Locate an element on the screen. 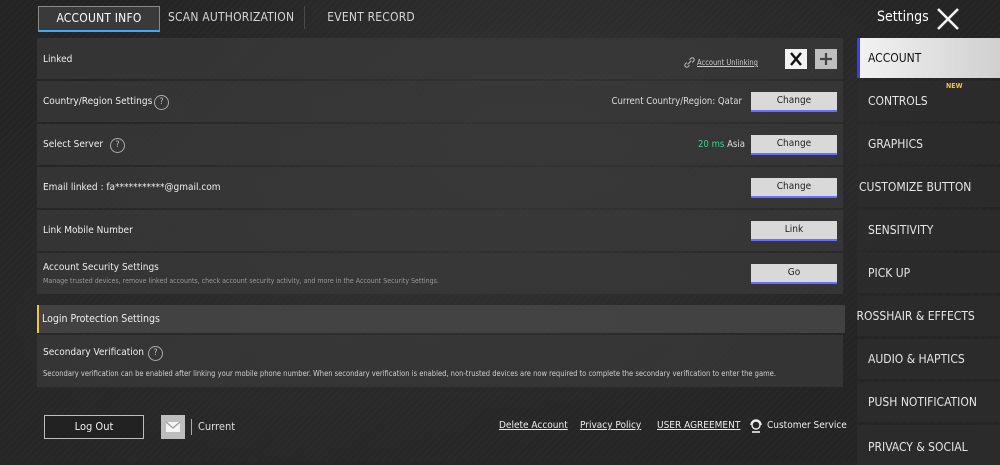 This screenshot has width=1000, height=465. x-logo-icon is located at coordinates (796, 59).